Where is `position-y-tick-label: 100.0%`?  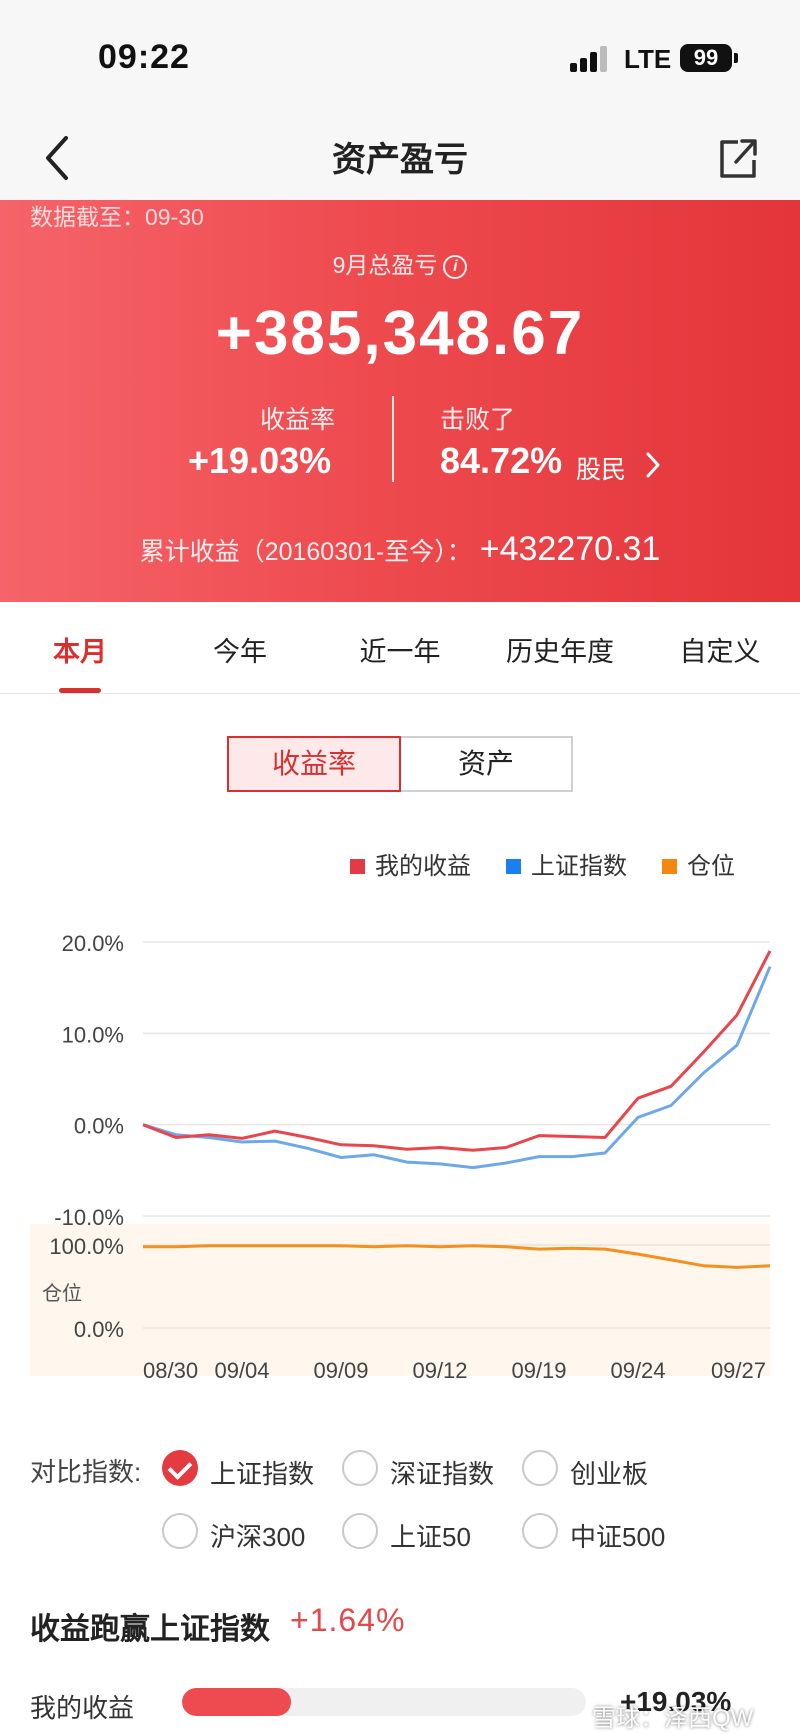
position-y-tick-label: 100.0% is located at coordinates (86, 1246).